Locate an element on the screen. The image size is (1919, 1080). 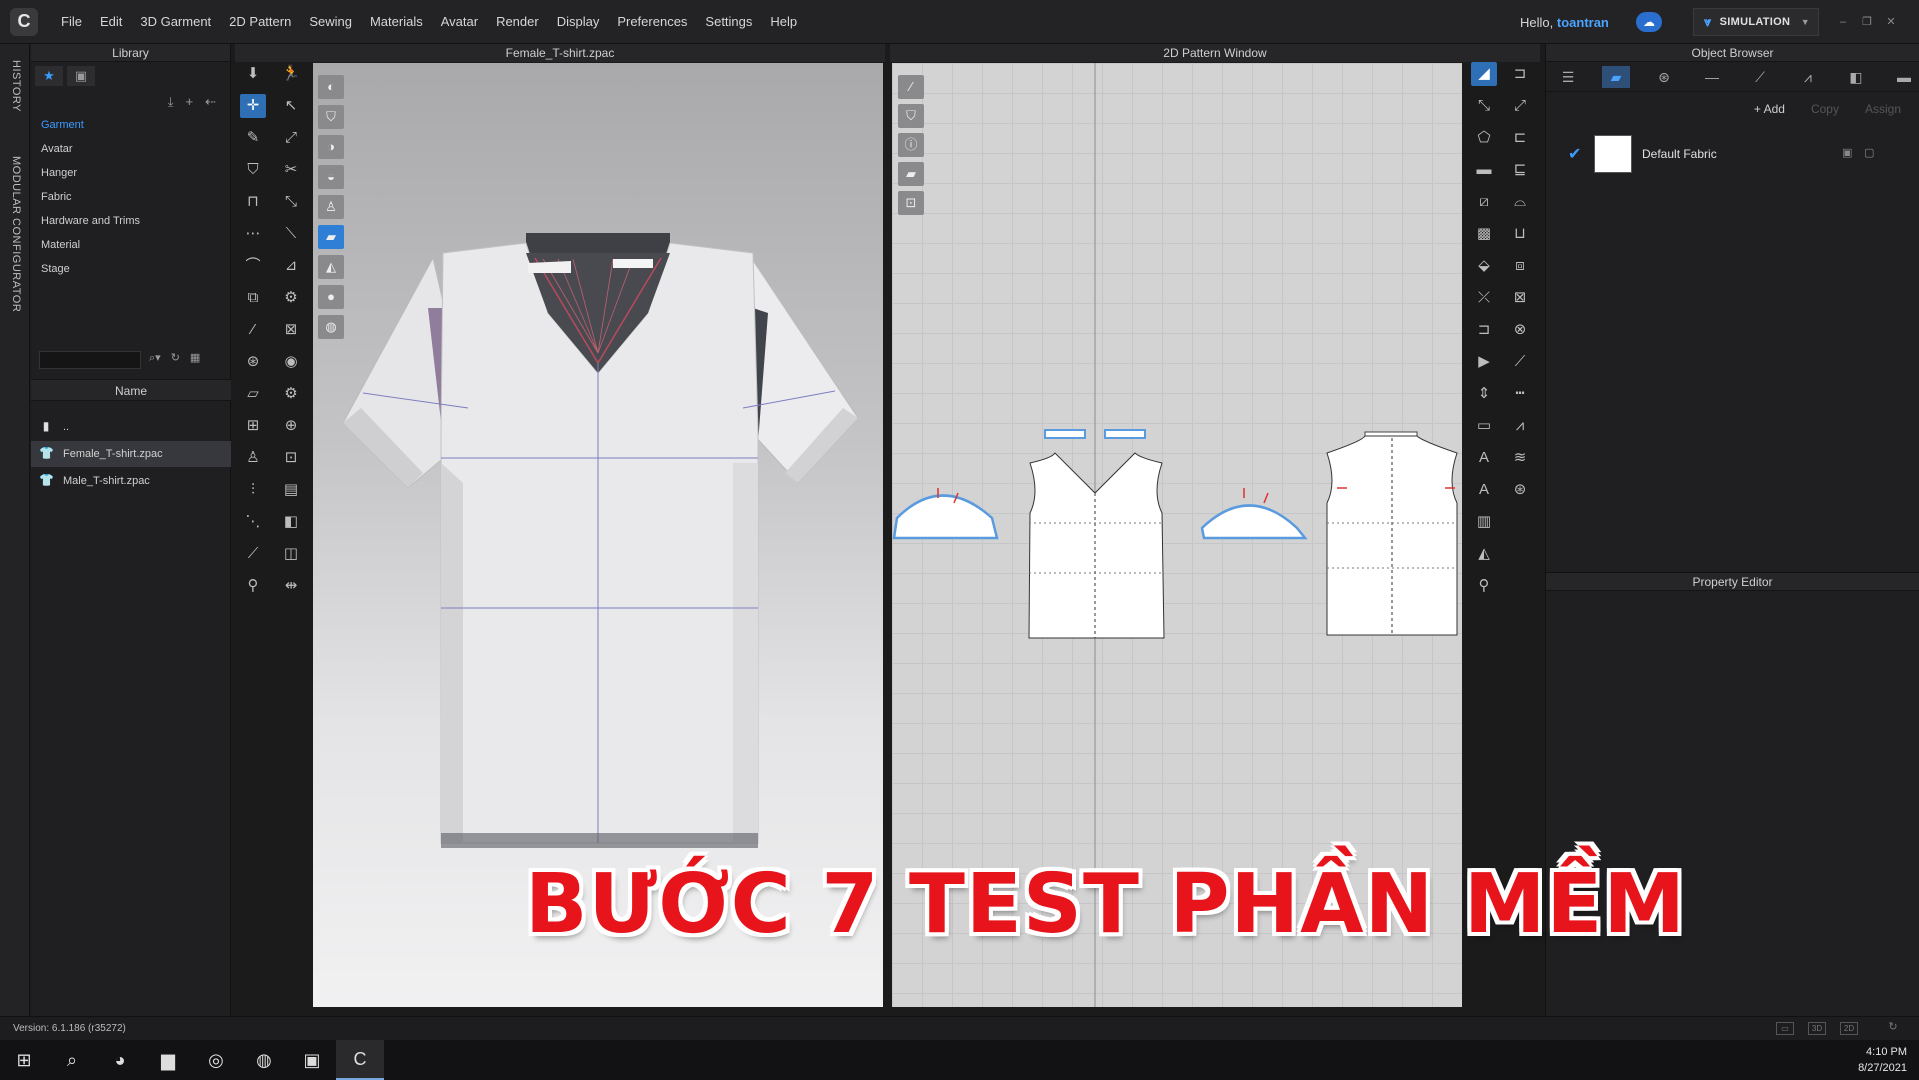
text-outline-icon: A is located at coordinates (1484, 490).